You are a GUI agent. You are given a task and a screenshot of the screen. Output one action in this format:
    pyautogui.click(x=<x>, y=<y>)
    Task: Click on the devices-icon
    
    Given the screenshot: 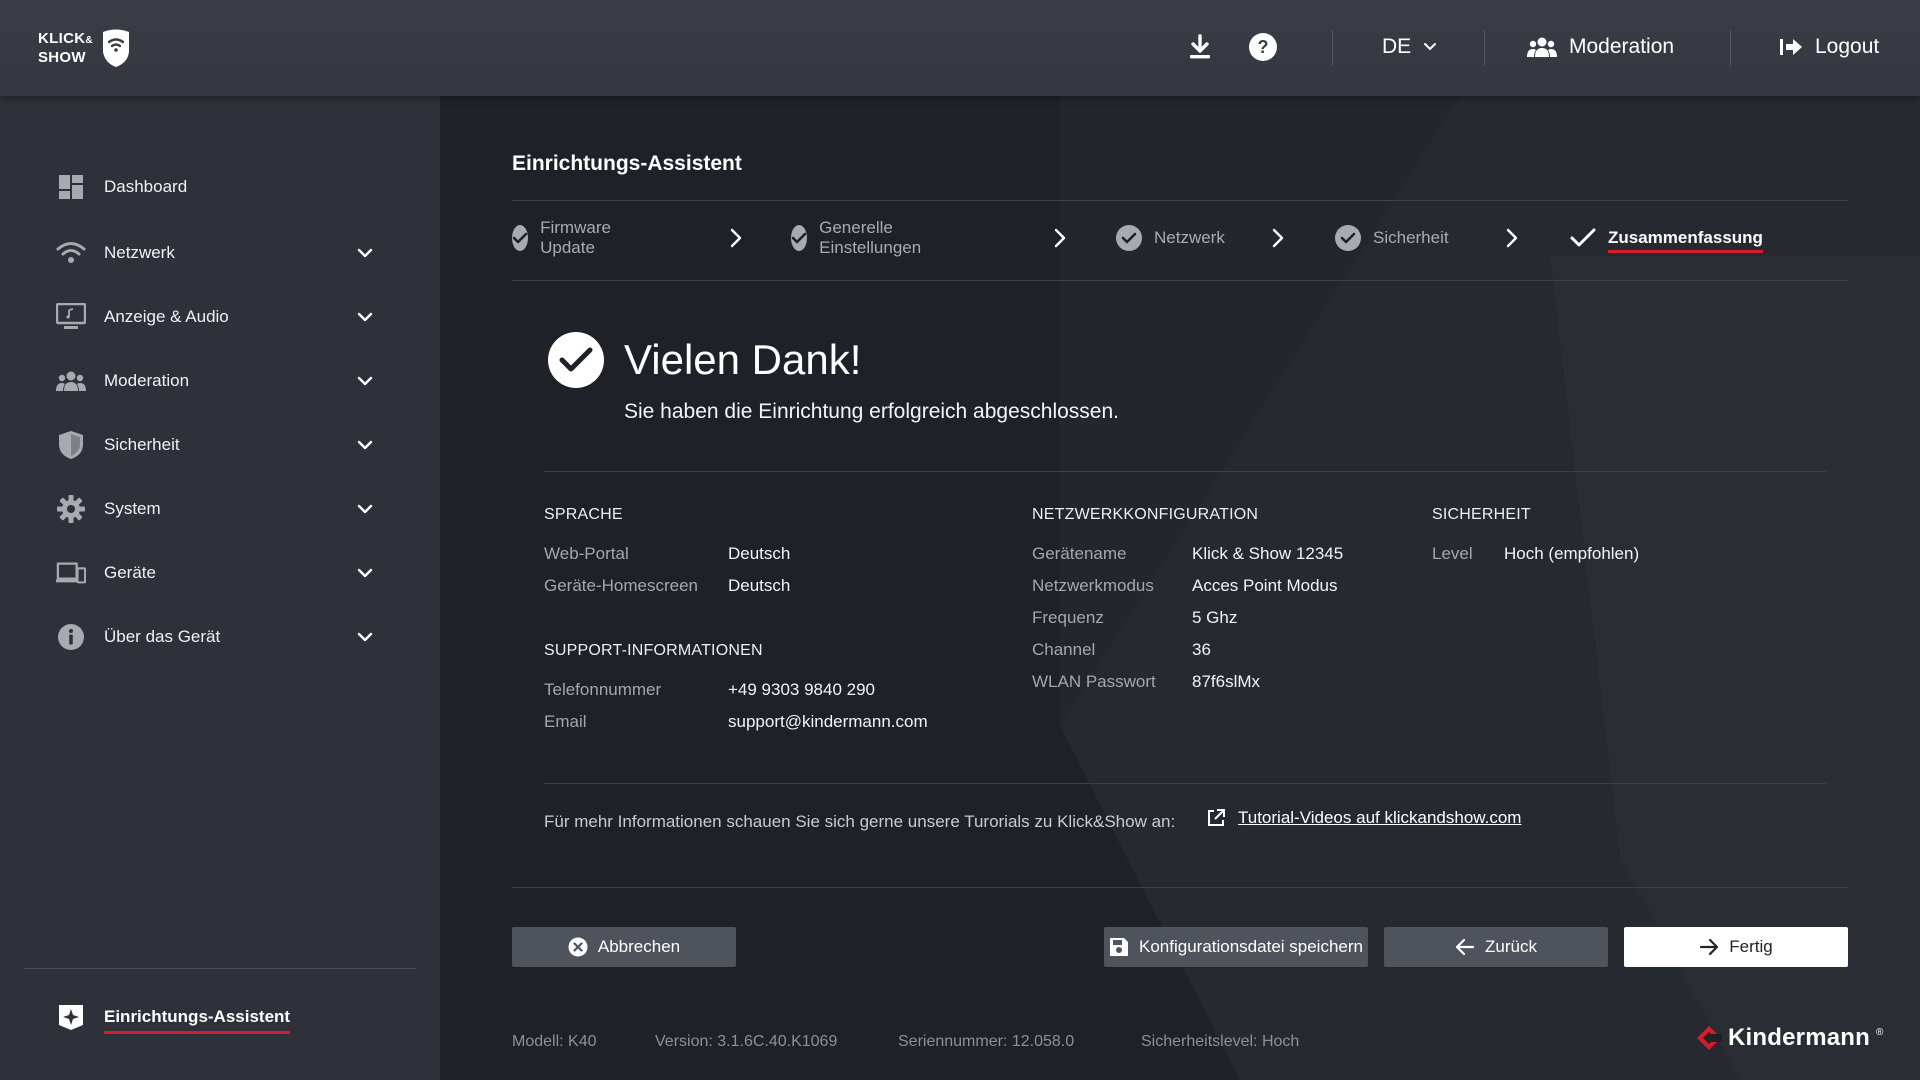 What is the action you would take?
    pyautogui.click(x=71, y=573)
    